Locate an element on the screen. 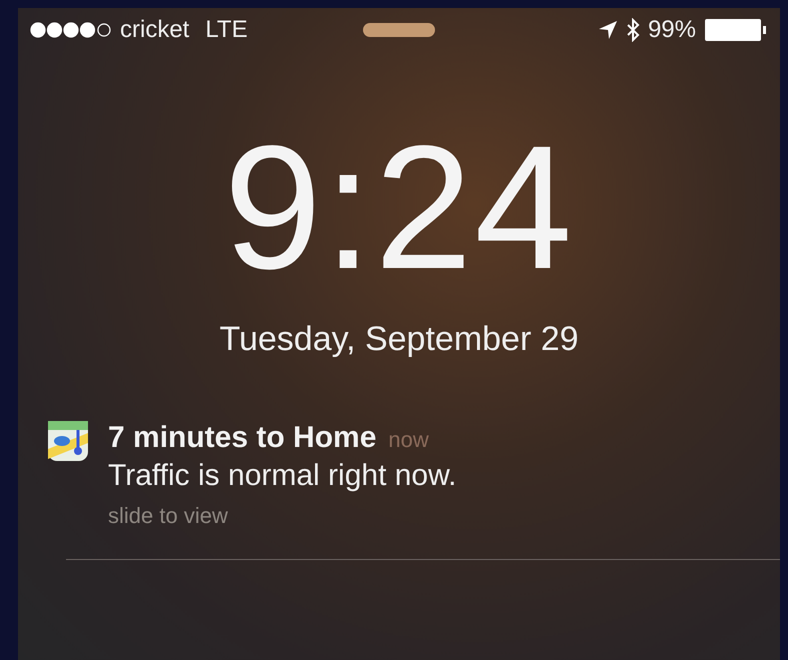 The width and height of the screenshot is (788, 660). notification-message: Traffic is normal right now. is located at coordinates (282, 476).